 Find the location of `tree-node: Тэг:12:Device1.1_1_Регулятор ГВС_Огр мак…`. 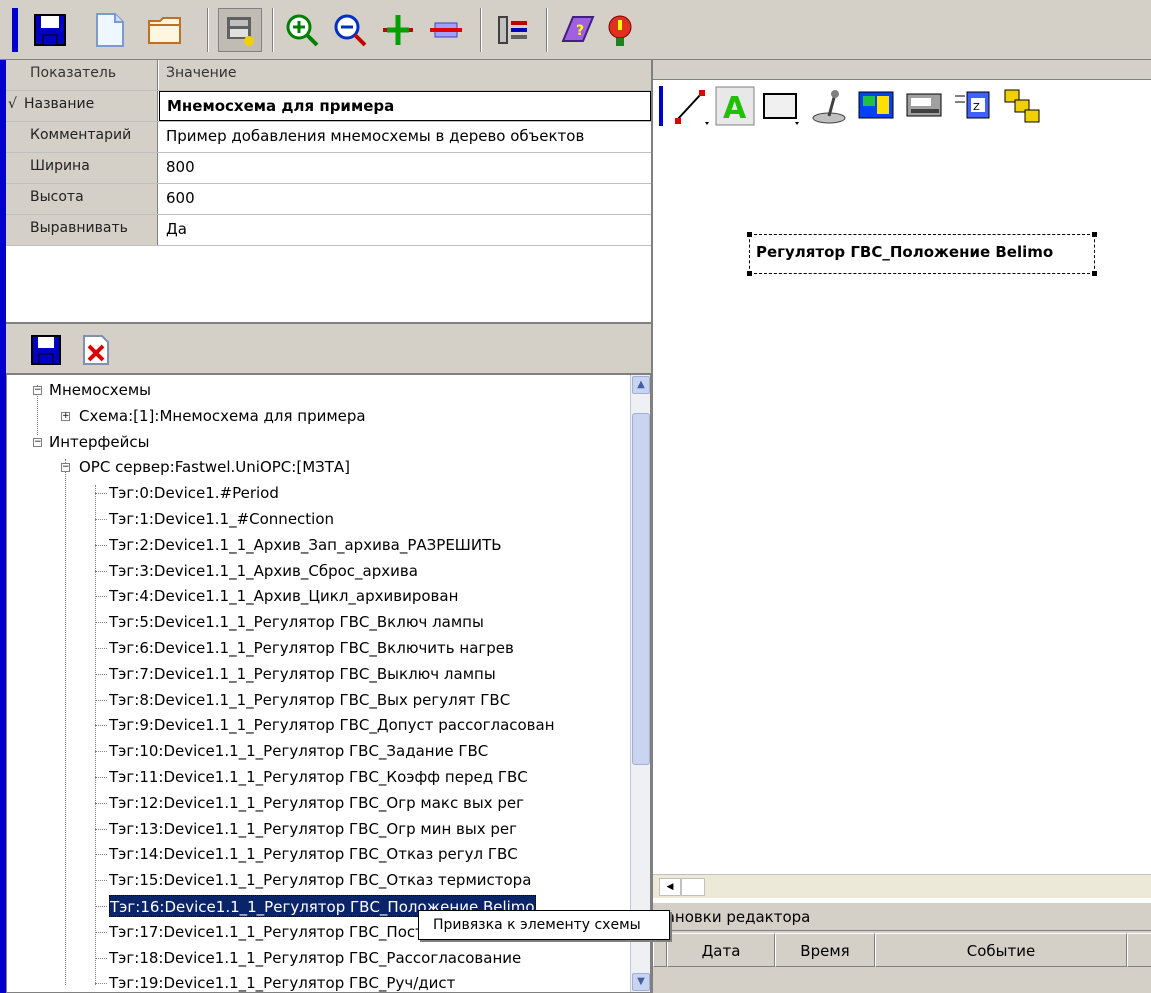

tree-node: Тэг:12:Device1.1_1_Регулятор ГВС_Огр мак… is located at coordinates (316, 803).